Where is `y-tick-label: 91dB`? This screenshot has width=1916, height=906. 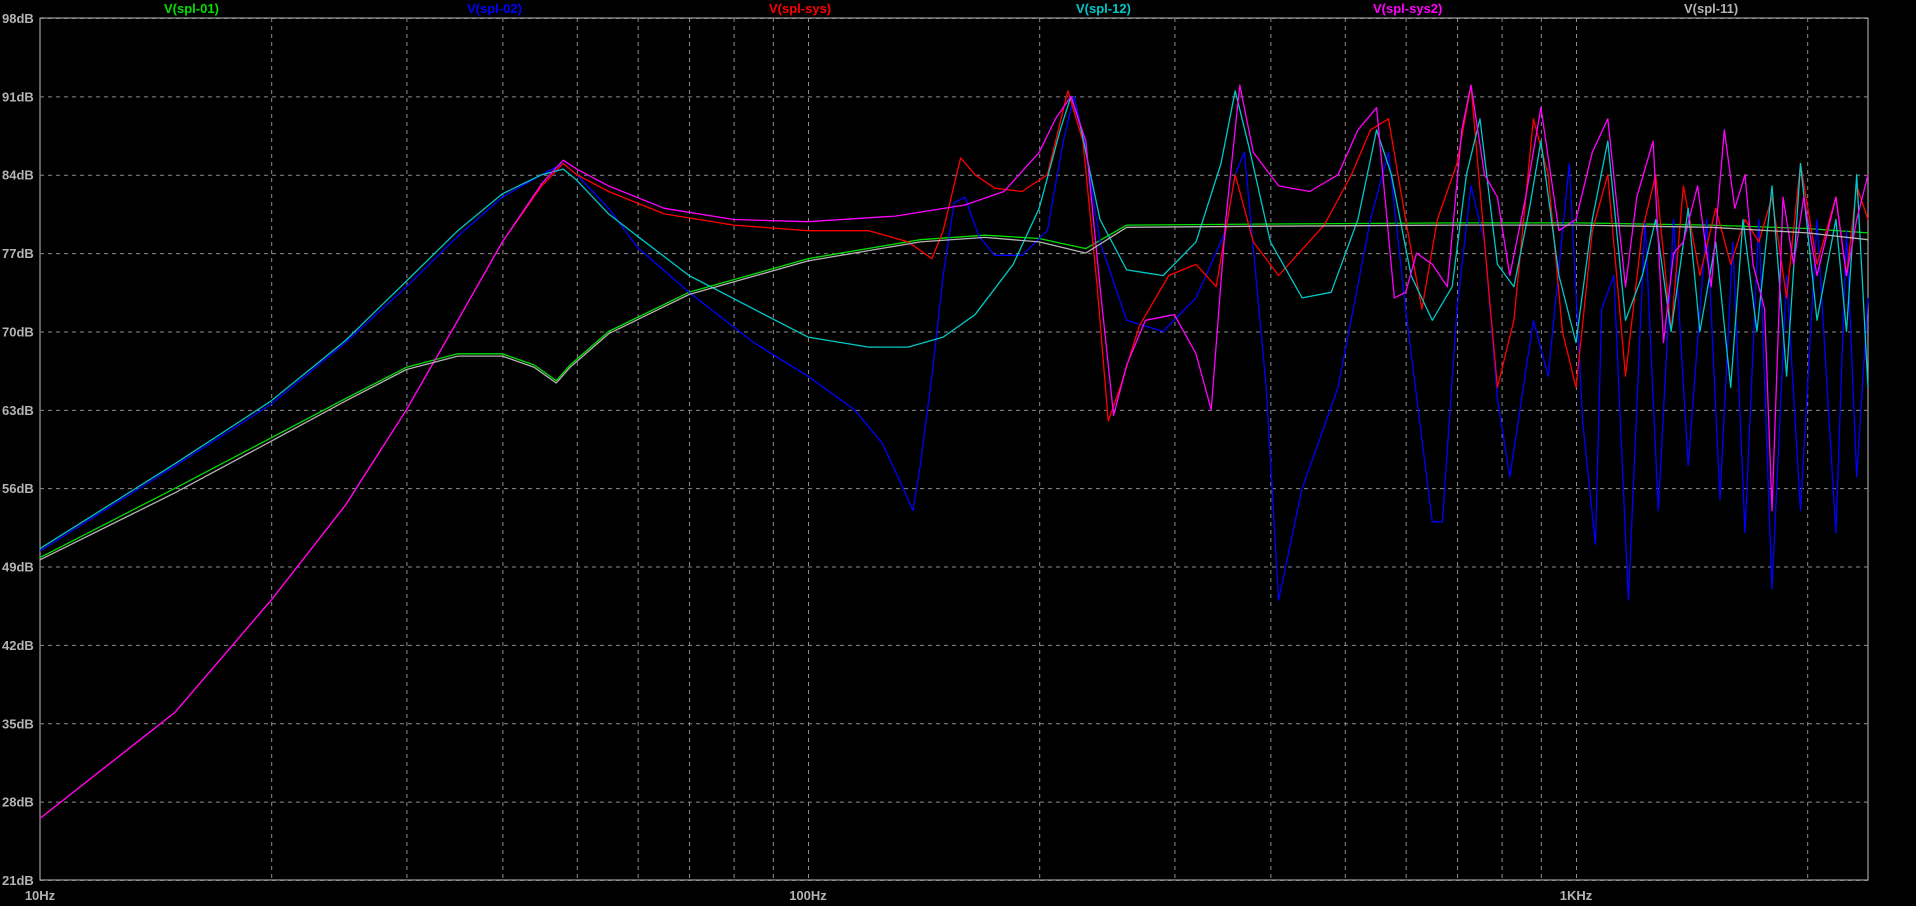 y-tick-label: 91dB is located at coordinates (18, 96).